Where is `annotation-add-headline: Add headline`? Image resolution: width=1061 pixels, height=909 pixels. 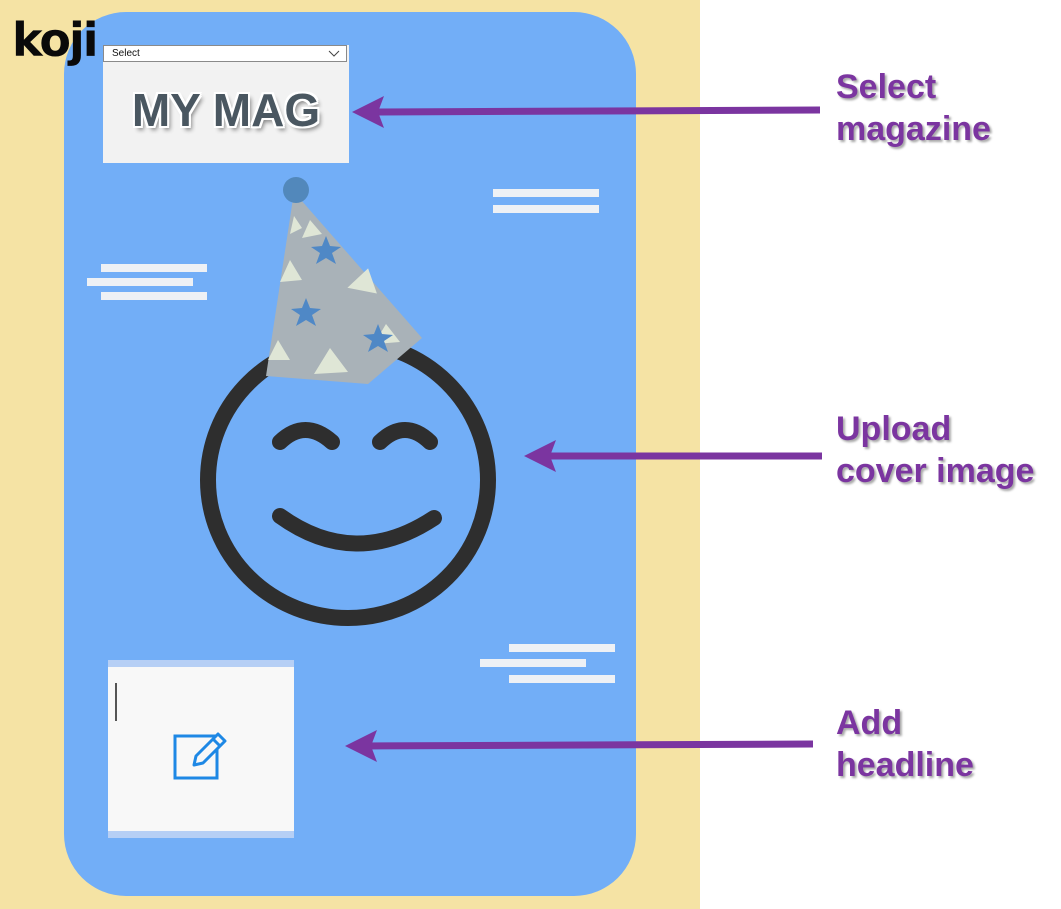 annotation-add-headline: Add headline is located at coordinates (905, 744).